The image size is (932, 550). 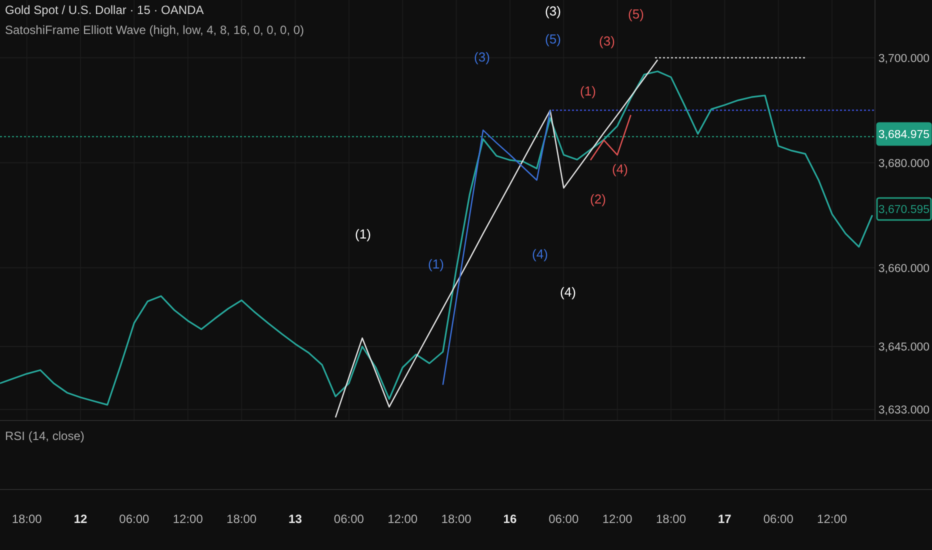 What do you see at coordinates (904, 134) in the screenshot?
I see `price-badge: 3,684.975` at bounding box center [904, 134].